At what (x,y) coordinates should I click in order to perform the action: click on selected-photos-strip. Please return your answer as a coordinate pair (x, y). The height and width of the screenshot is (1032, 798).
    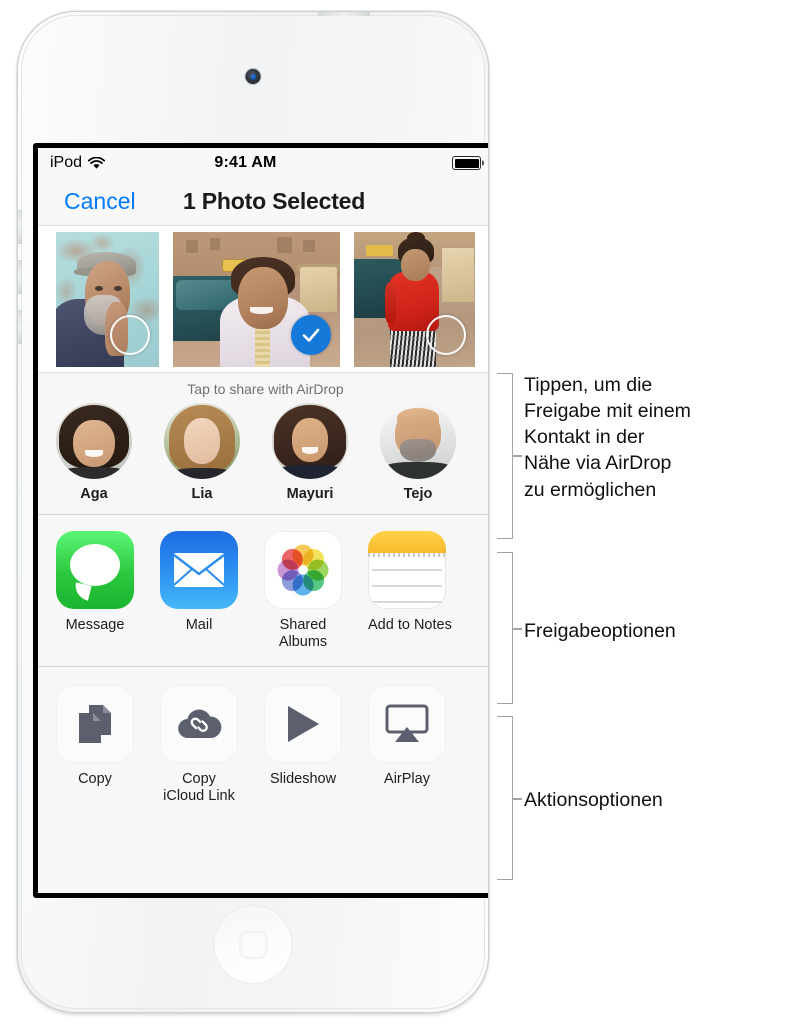
    Looking at the image, I should click on (263, 299).